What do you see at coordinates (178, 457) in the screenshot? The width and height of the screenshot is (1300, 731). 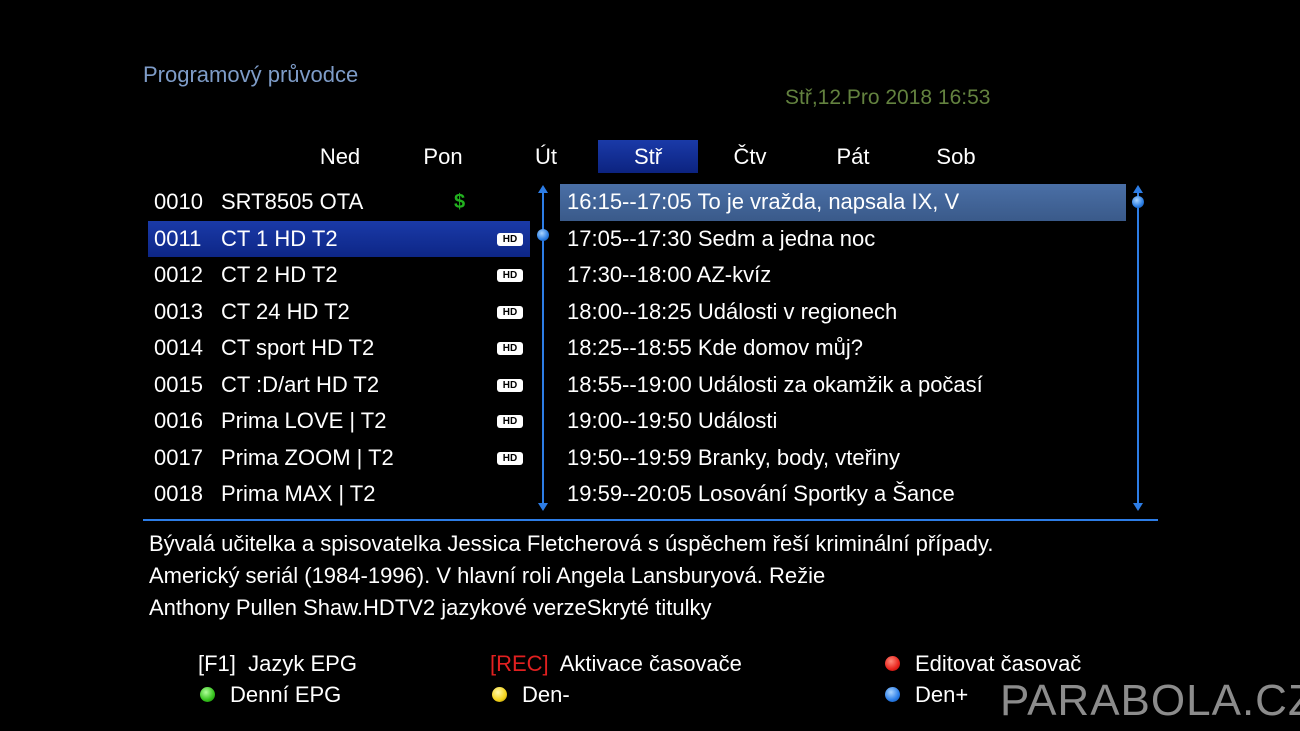 I see `channel-number: 0017` at bounding box center [178, 457].